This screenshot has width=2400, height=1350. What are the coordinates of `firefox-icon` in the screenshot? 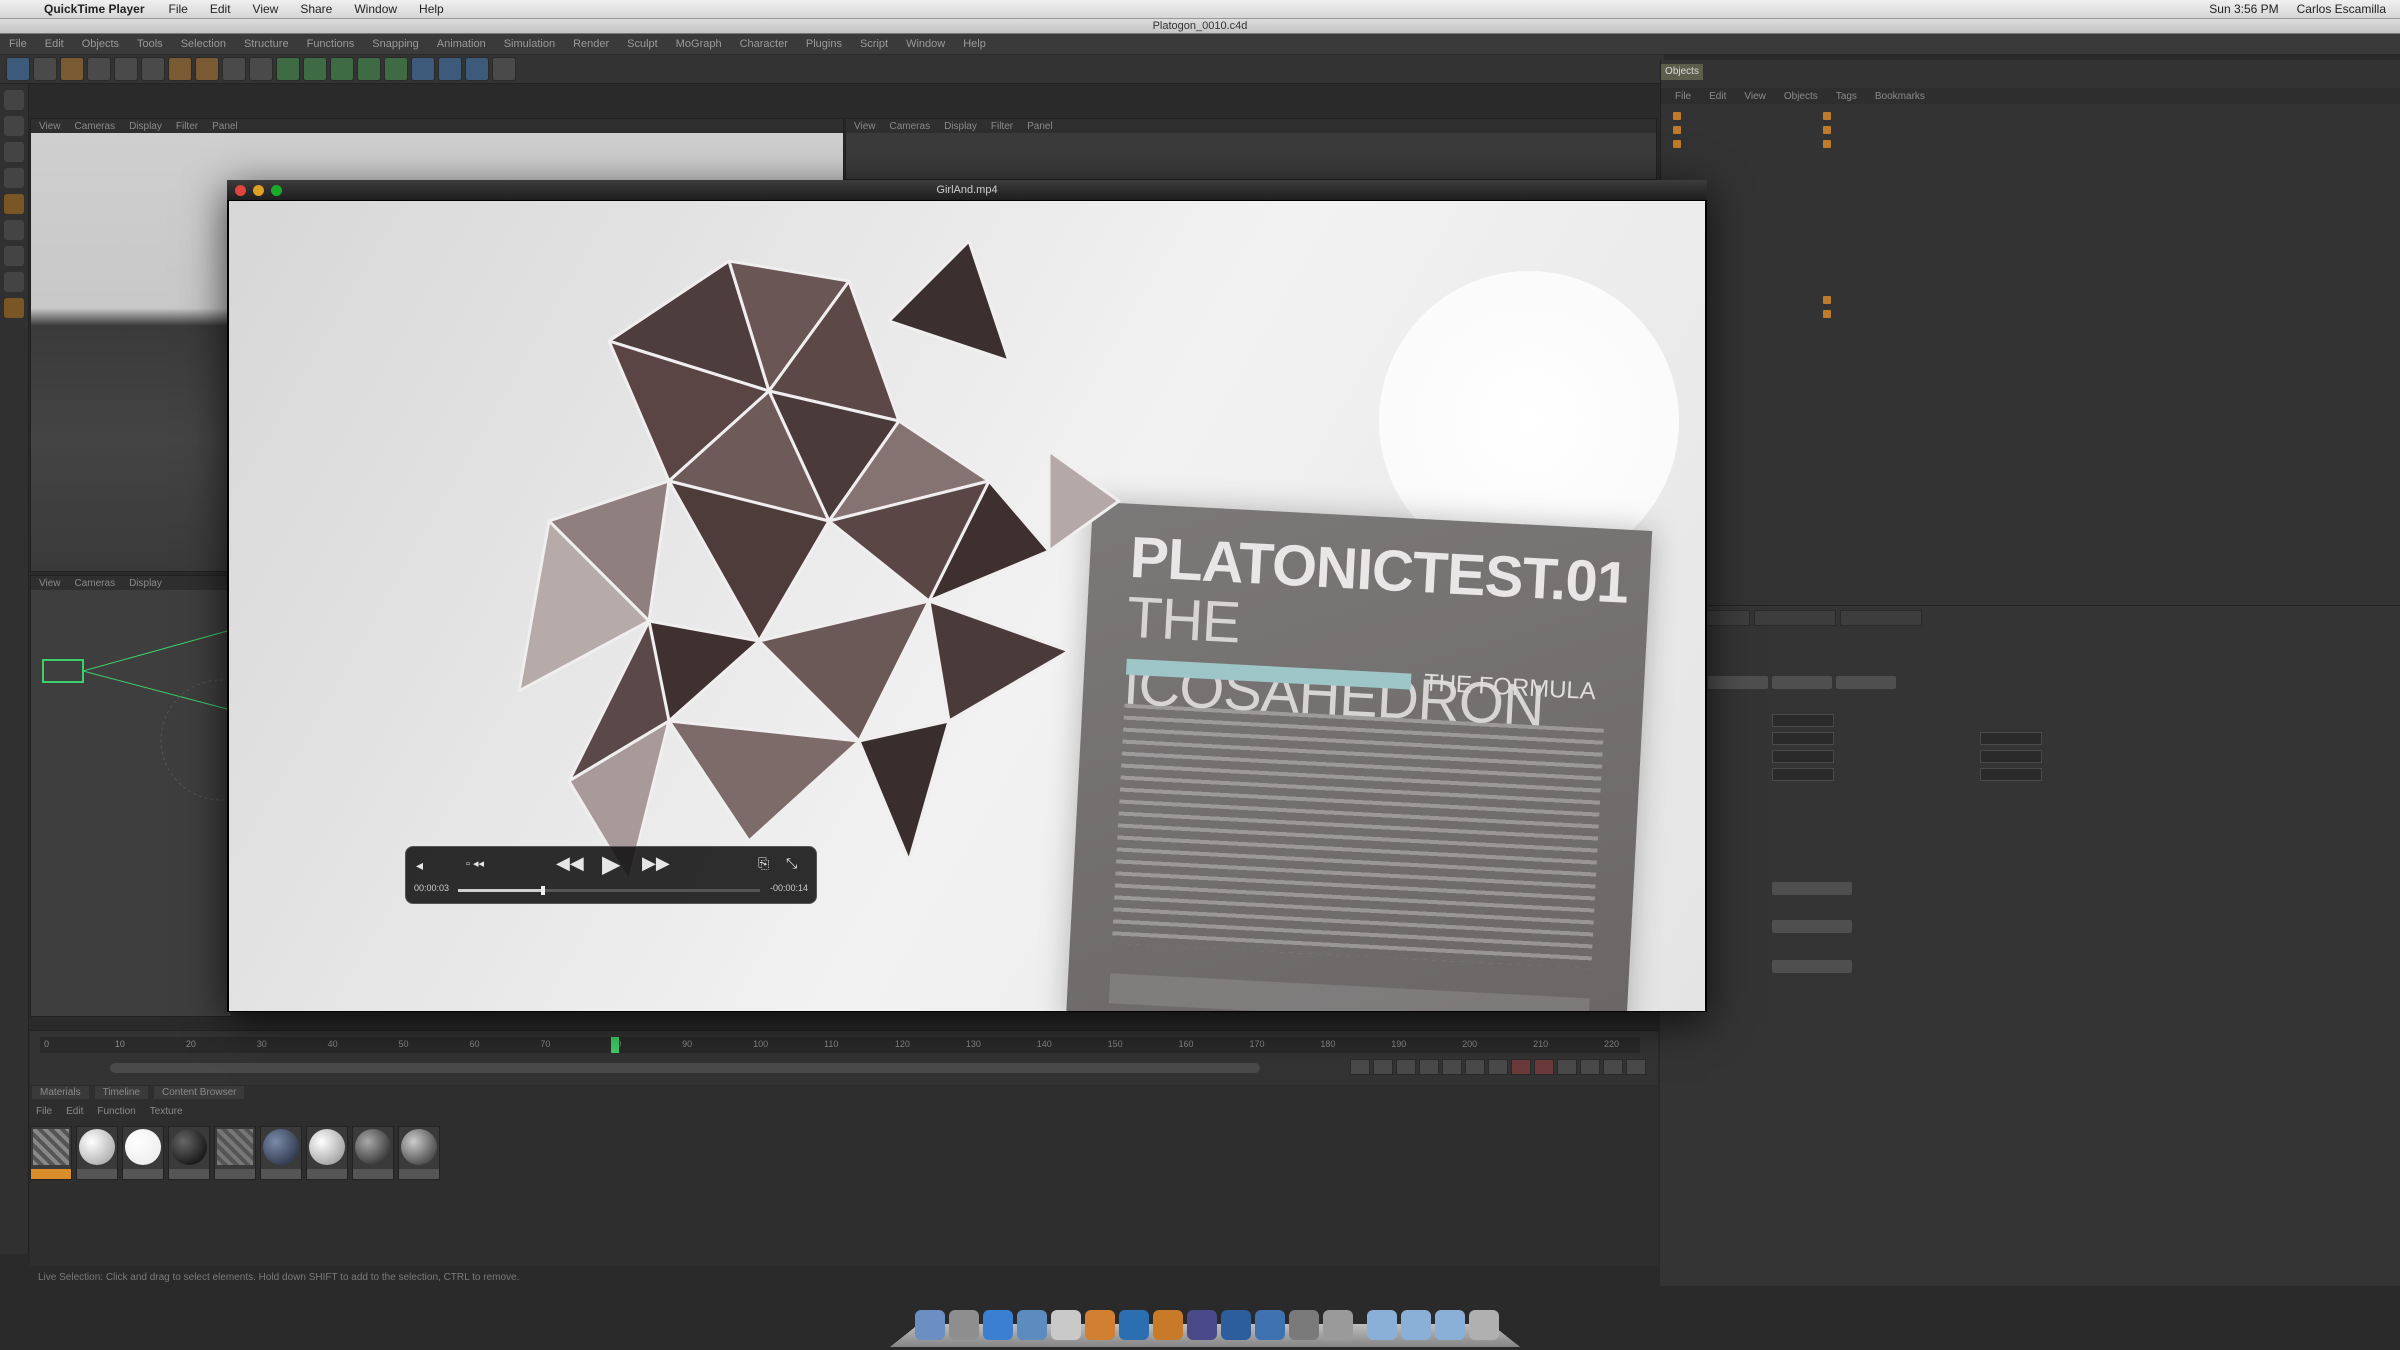 It's located at (1100, 1325).